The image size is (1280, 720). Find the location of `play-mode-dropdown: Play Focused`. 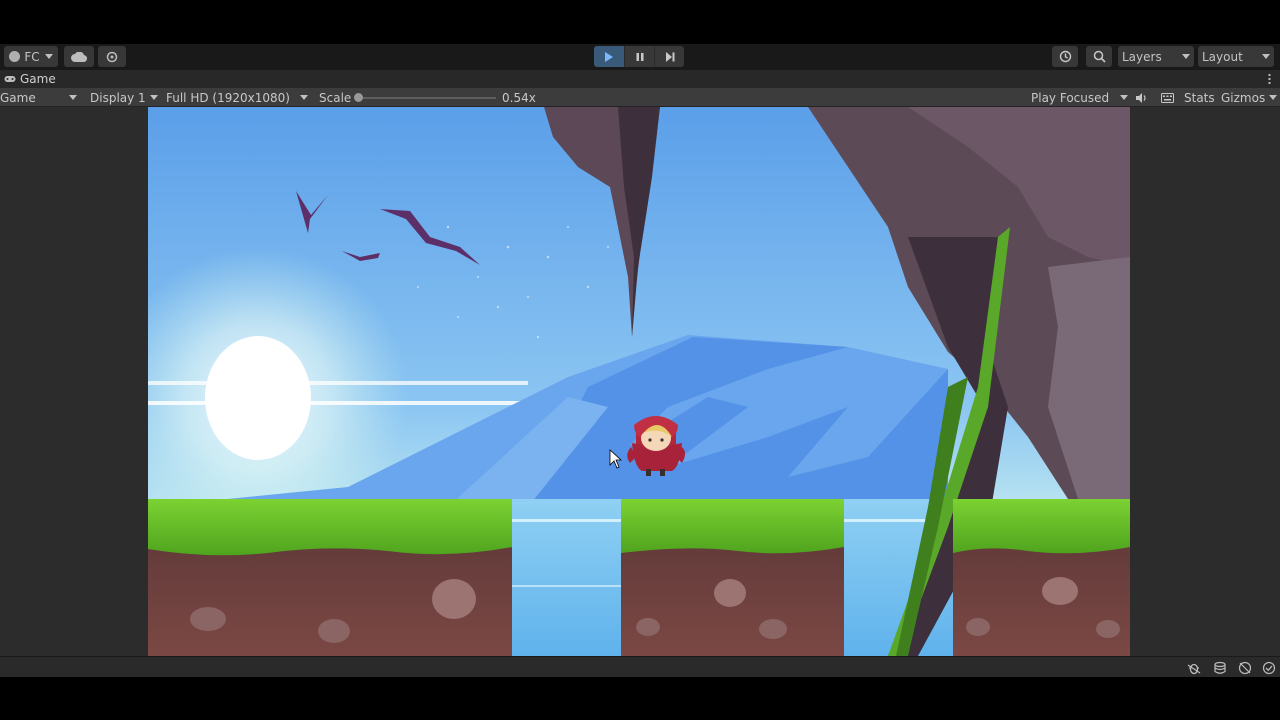

play-mode-dropdown: Play Focused is located at coordinates (1081, 97).